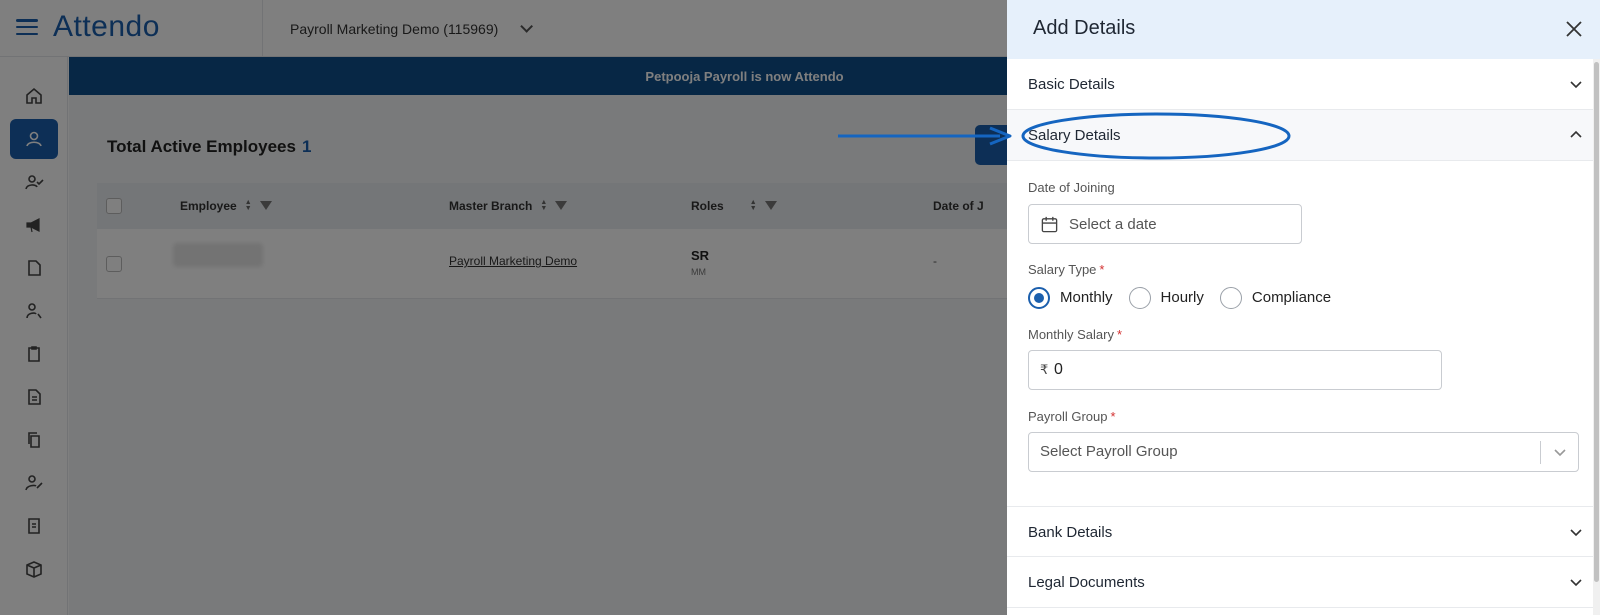 The width and height of the screenshot is (1600, 615). Describe the element at coordinates (1540, 452) in the screenshot. I see `select-separator` at that location.